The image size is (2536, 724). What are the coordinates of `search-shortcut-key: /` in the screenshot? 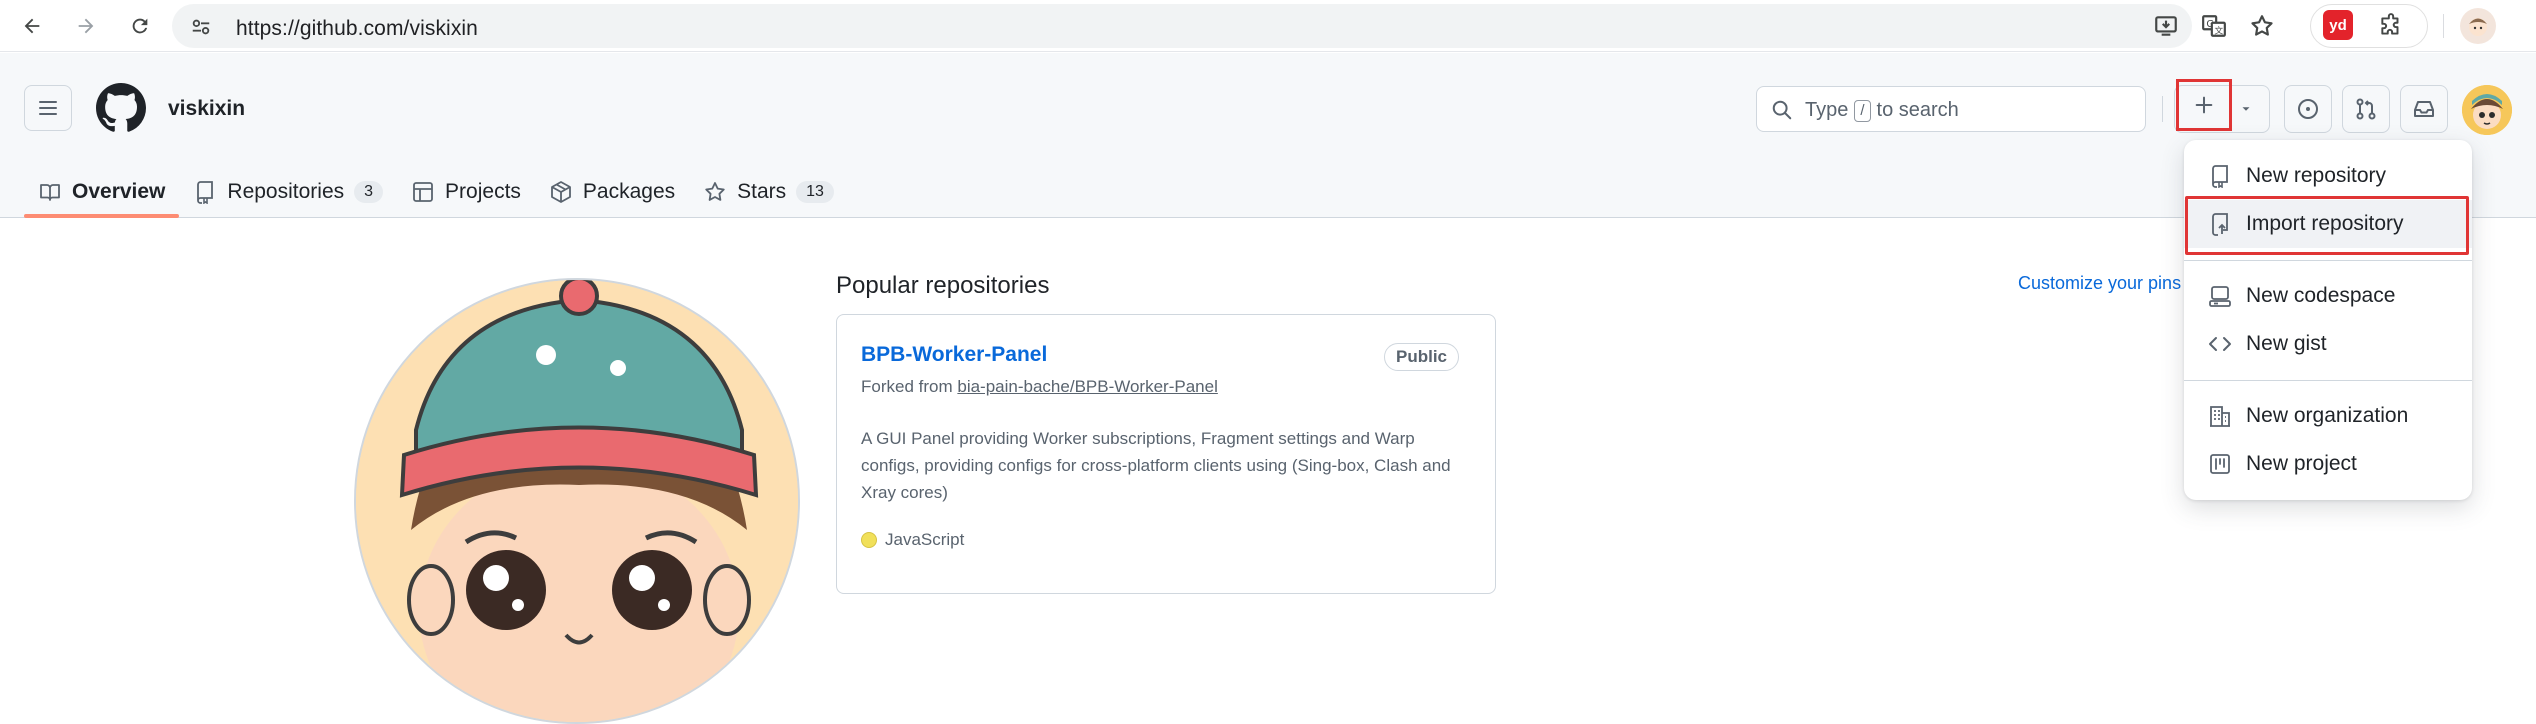 It's located at (1862, 110).